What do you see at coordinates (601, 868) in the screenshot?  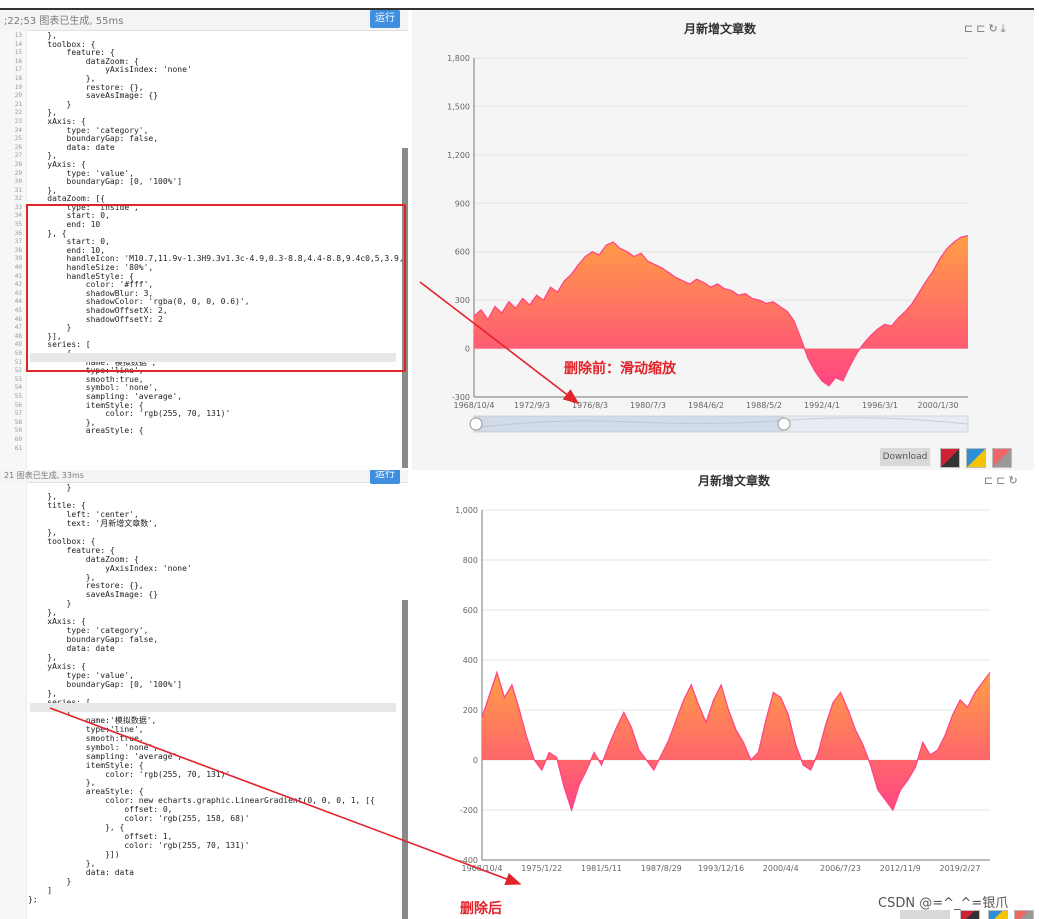 I see `x-tick-label: 1981/5/11` at bounding box center [601, 868].